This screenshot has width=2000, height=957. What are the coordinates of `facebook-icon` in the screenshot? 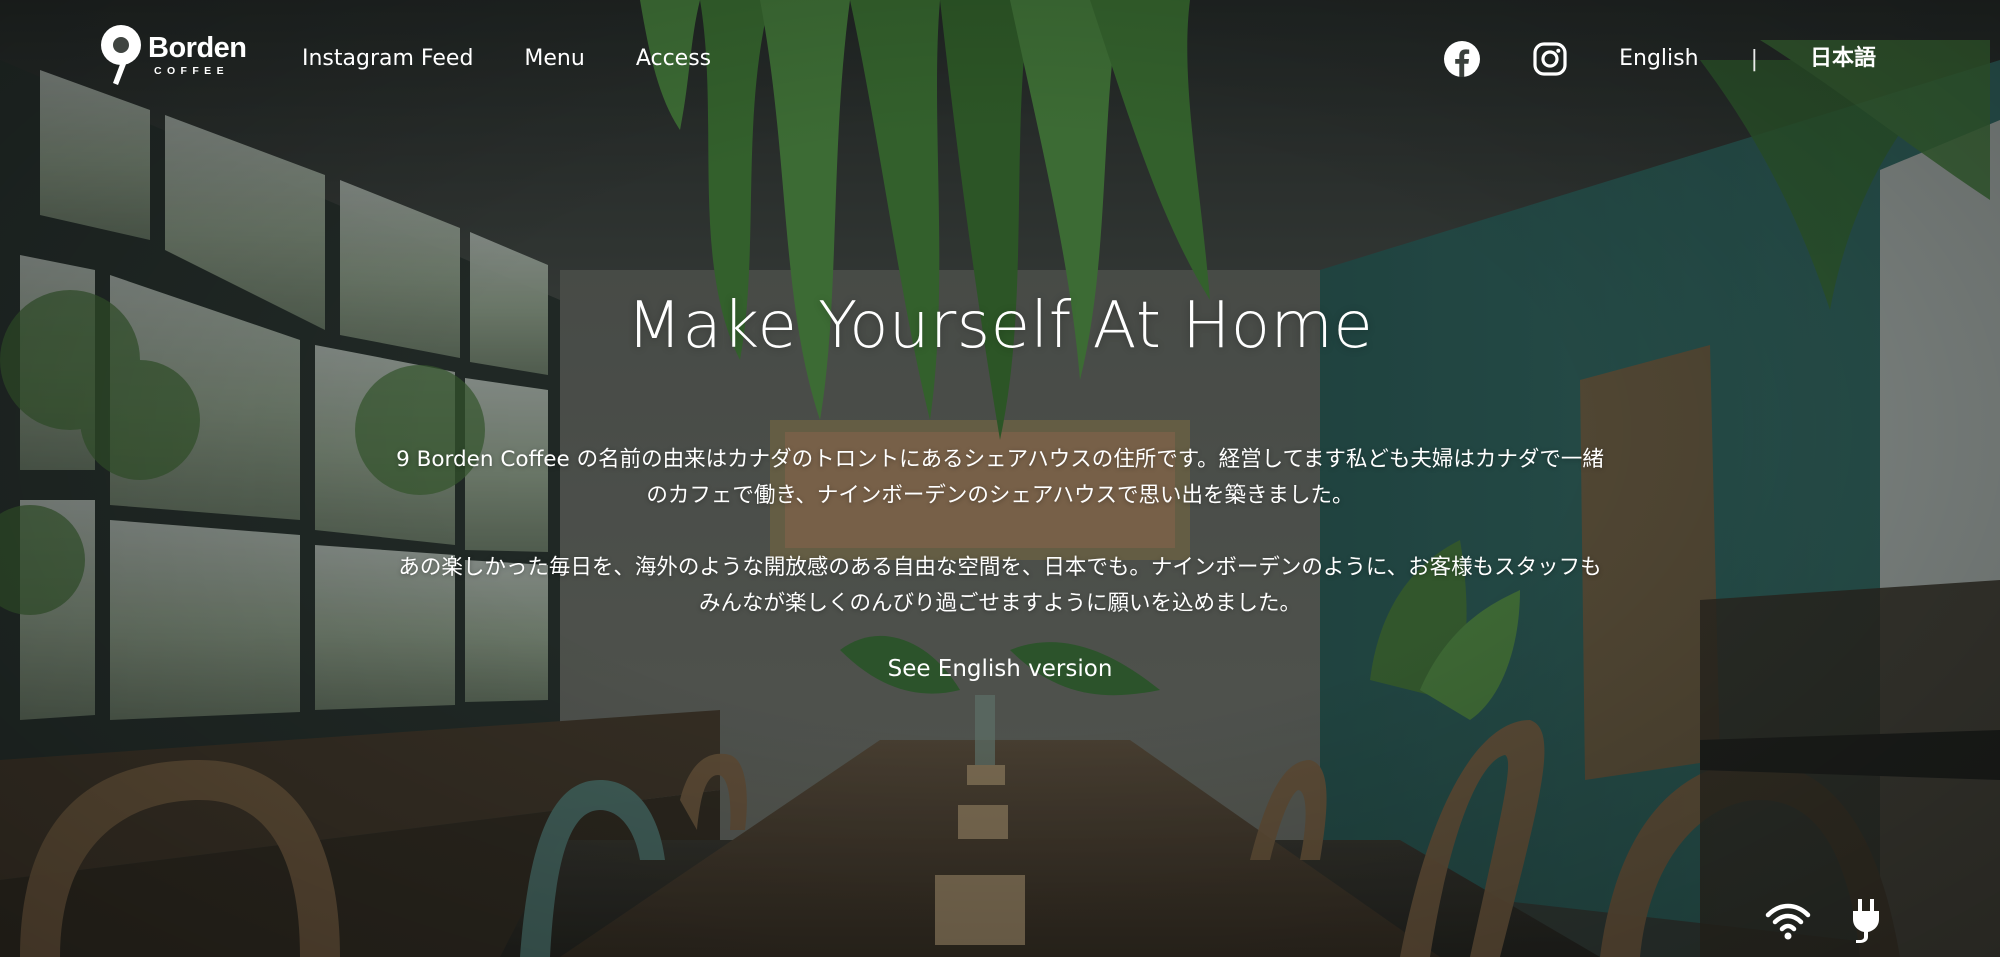 It's located at (1462, 59).